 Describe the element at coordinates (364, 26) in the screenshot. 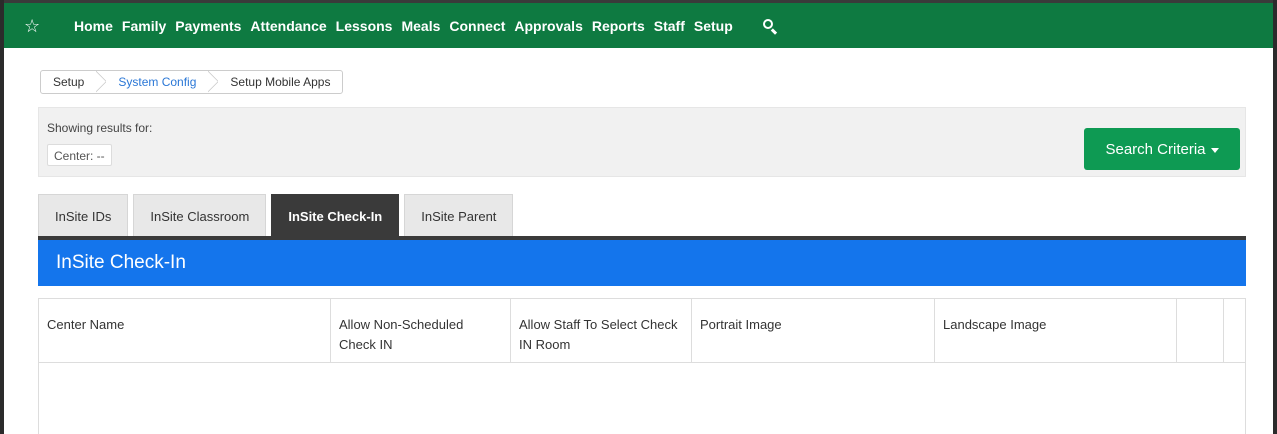

I see `nav-item-lessons: Lessons` at that location.